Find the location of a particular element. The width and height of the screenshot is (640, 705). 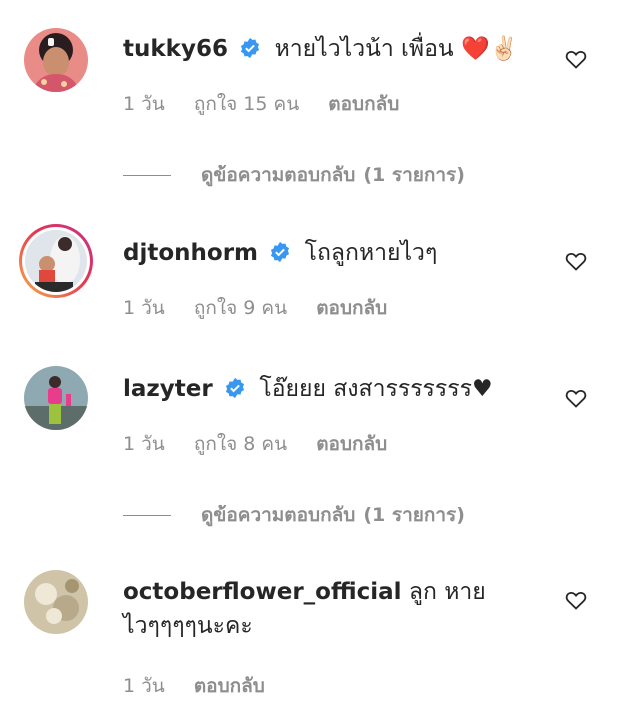

comment-meta: 1 วัน ถูกใจ 9 คน ตอบกลับ is located at coordinates (323, 308).